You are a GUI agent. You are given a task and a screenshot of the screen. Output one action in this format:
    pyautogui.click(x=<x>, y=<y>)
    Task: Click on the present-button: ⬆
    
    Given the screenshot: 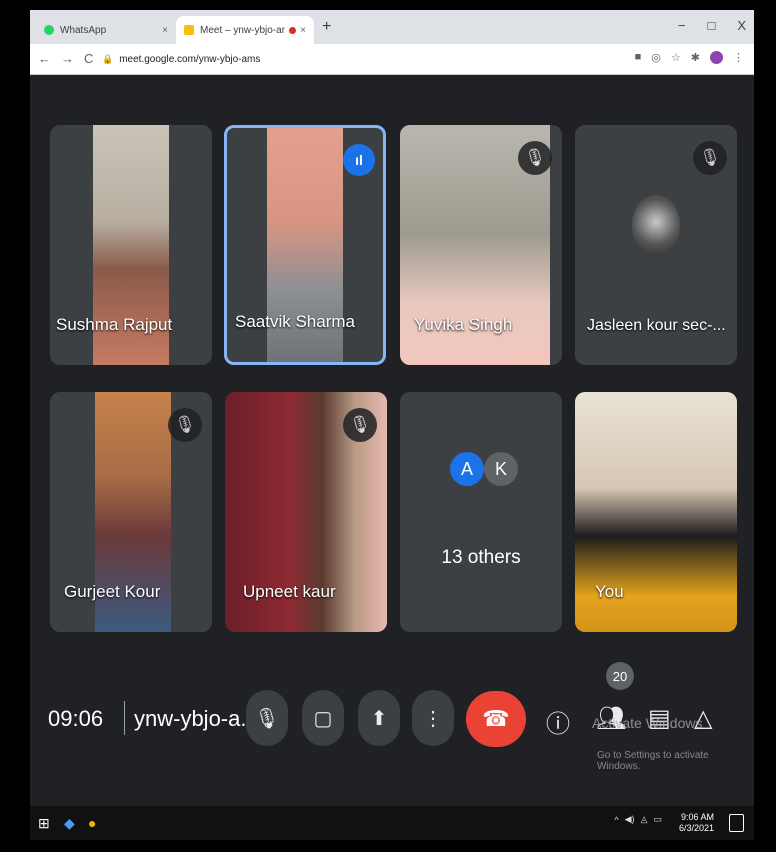 What is the action you would take?
    pyautogui.click(x=379, y=718)
    